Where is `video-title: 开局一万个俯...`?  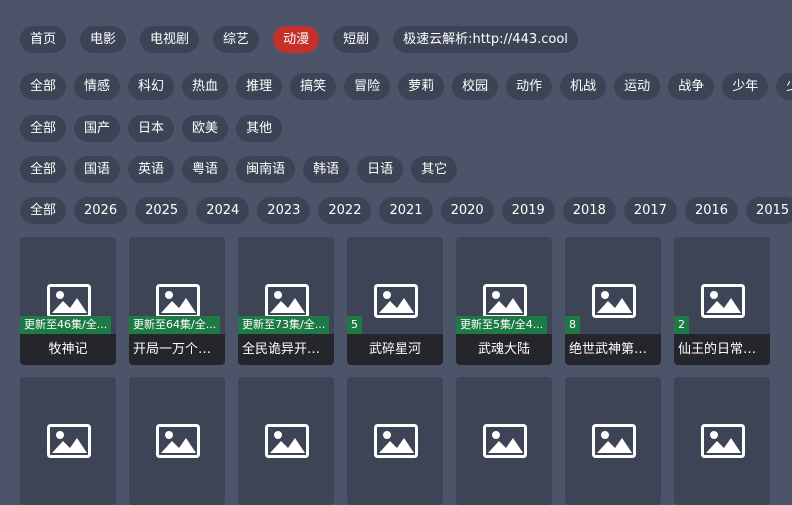
video-title: 开局一万个俯... is located at coordinates (177, 349).